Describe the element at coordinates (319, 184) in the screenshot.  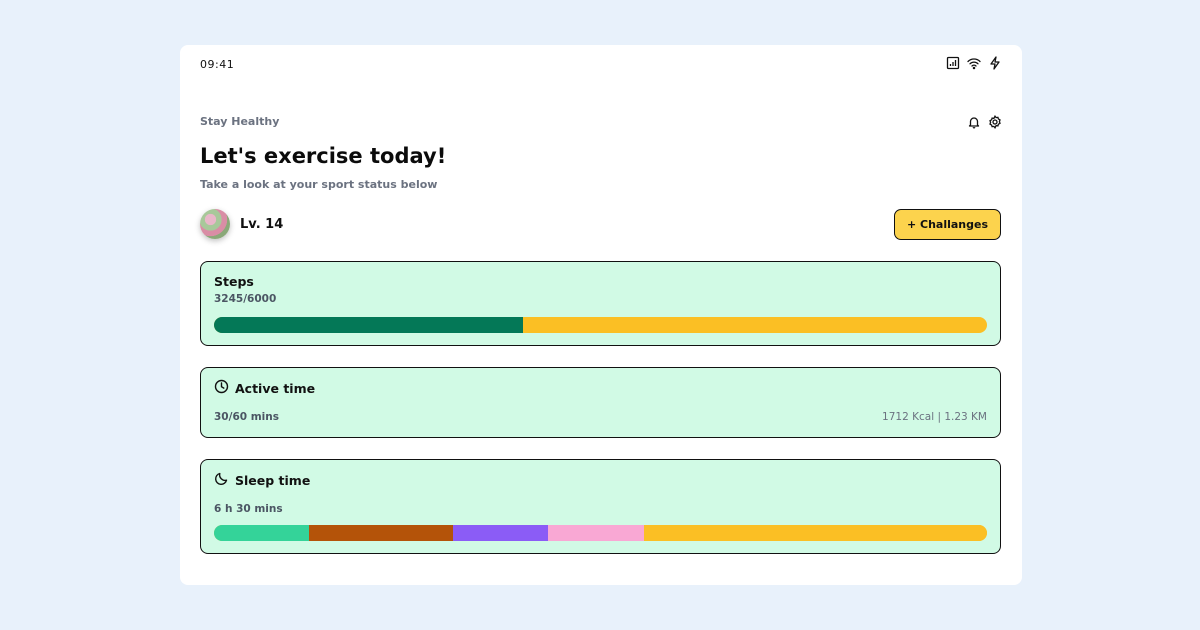
I see `page-subtitle: Take a look at your sport status below` at that location.